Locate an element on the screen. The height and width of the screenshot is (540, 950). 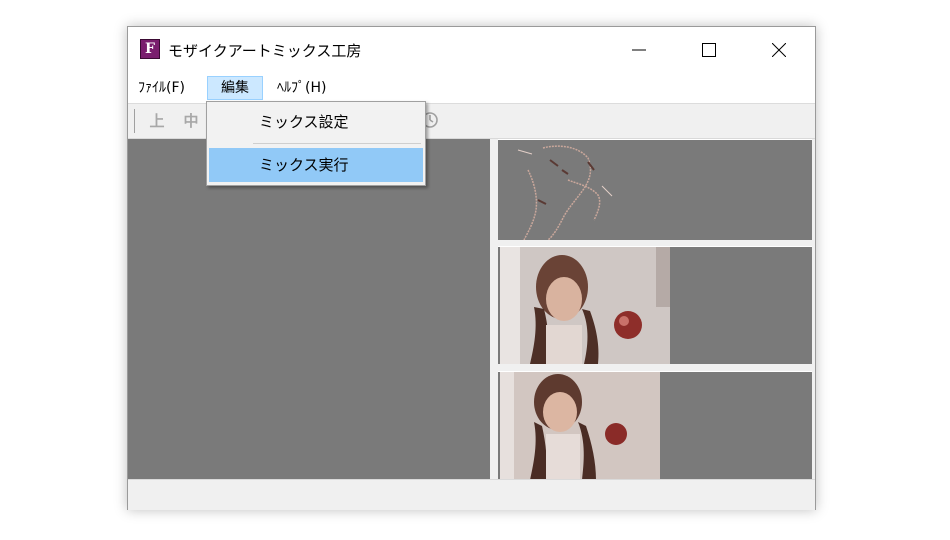
menu-separator is located at coordinates (337, 143).